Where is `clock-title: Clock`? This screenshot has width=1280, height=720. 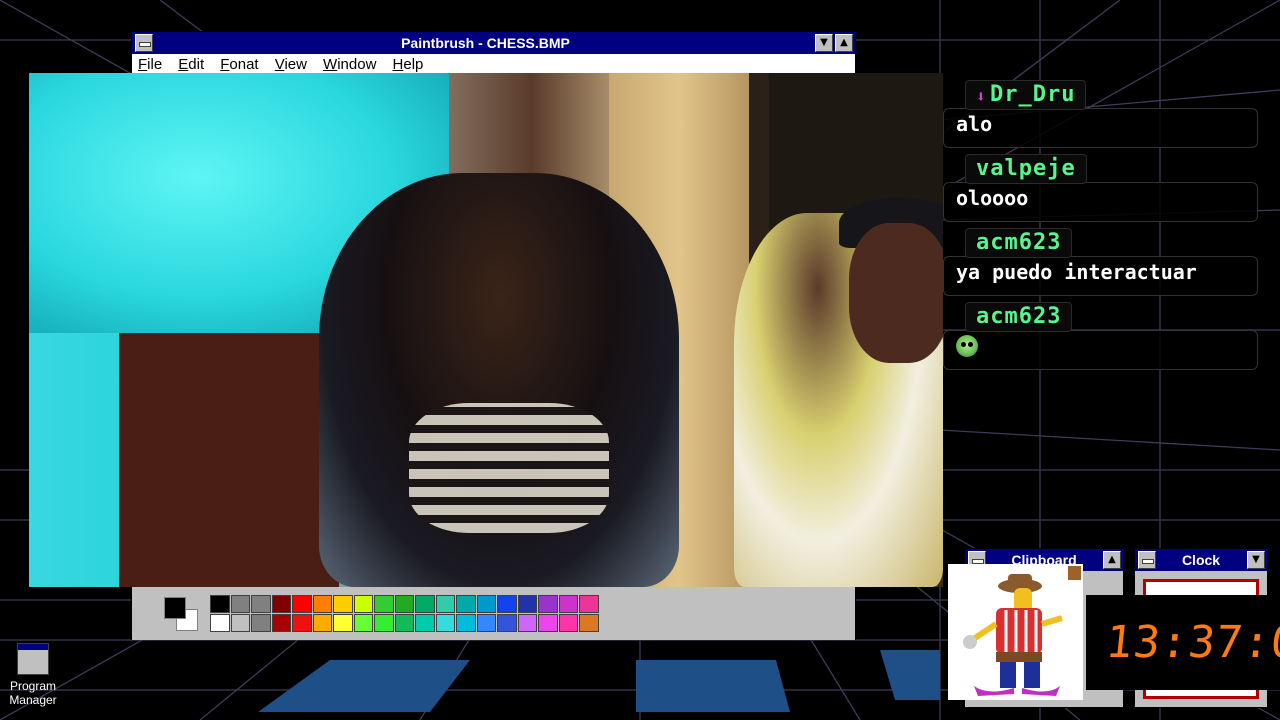 clock-title: Clock is located at coordinates (1201, 560).